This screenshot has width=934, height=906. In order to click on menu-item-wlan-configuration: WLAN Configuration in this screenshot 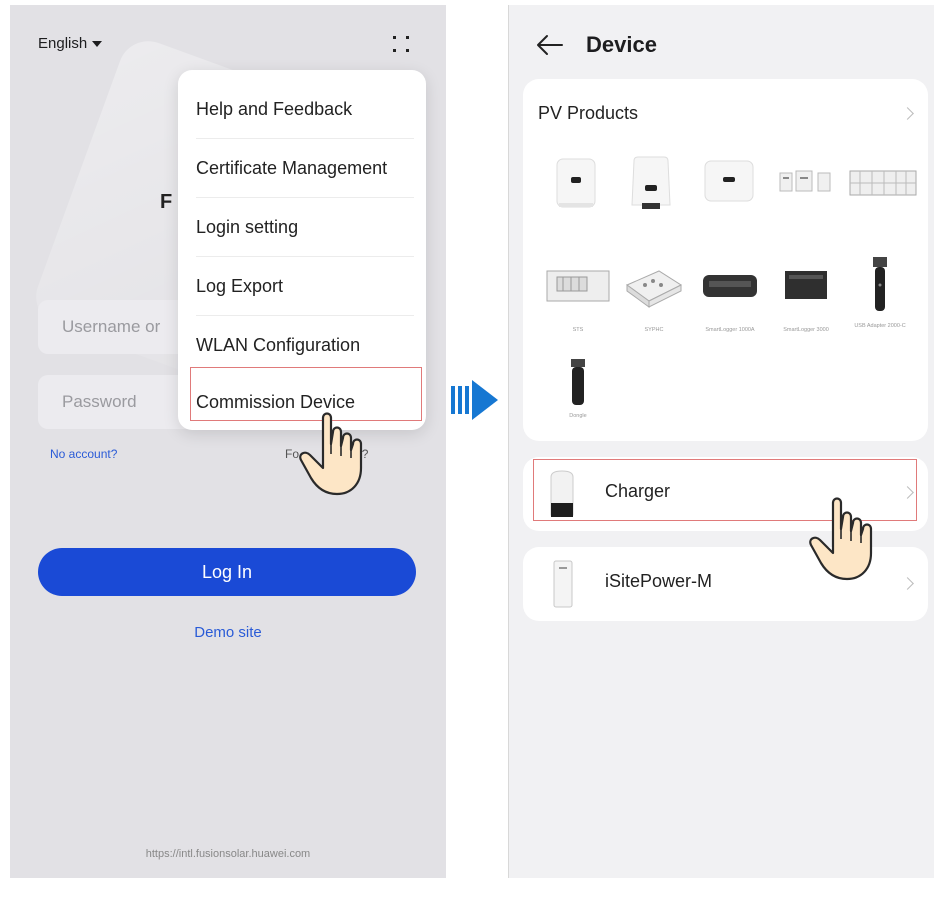, I will do `click(306, 345)`.